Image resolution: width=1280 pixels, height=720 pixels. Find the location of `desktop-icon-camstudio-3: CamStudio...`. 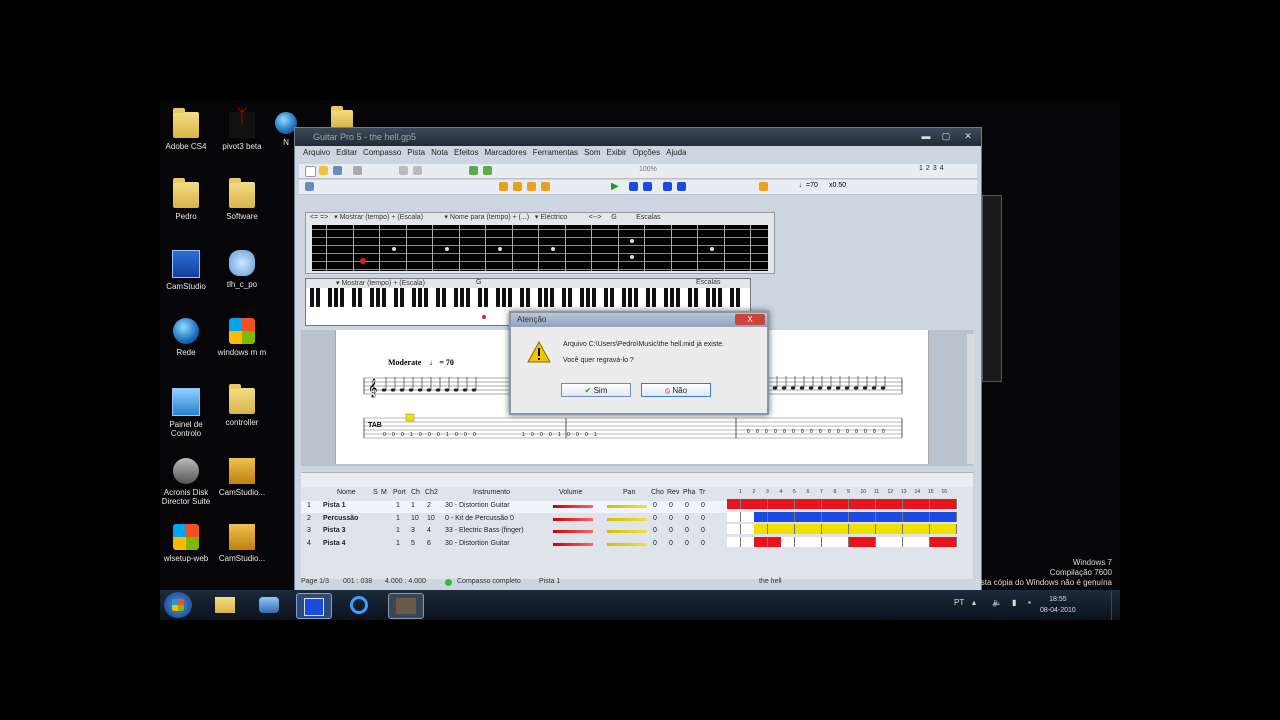

desktop-icon-camstudio-3: CamStudio... is located at coordinates (242, 543).